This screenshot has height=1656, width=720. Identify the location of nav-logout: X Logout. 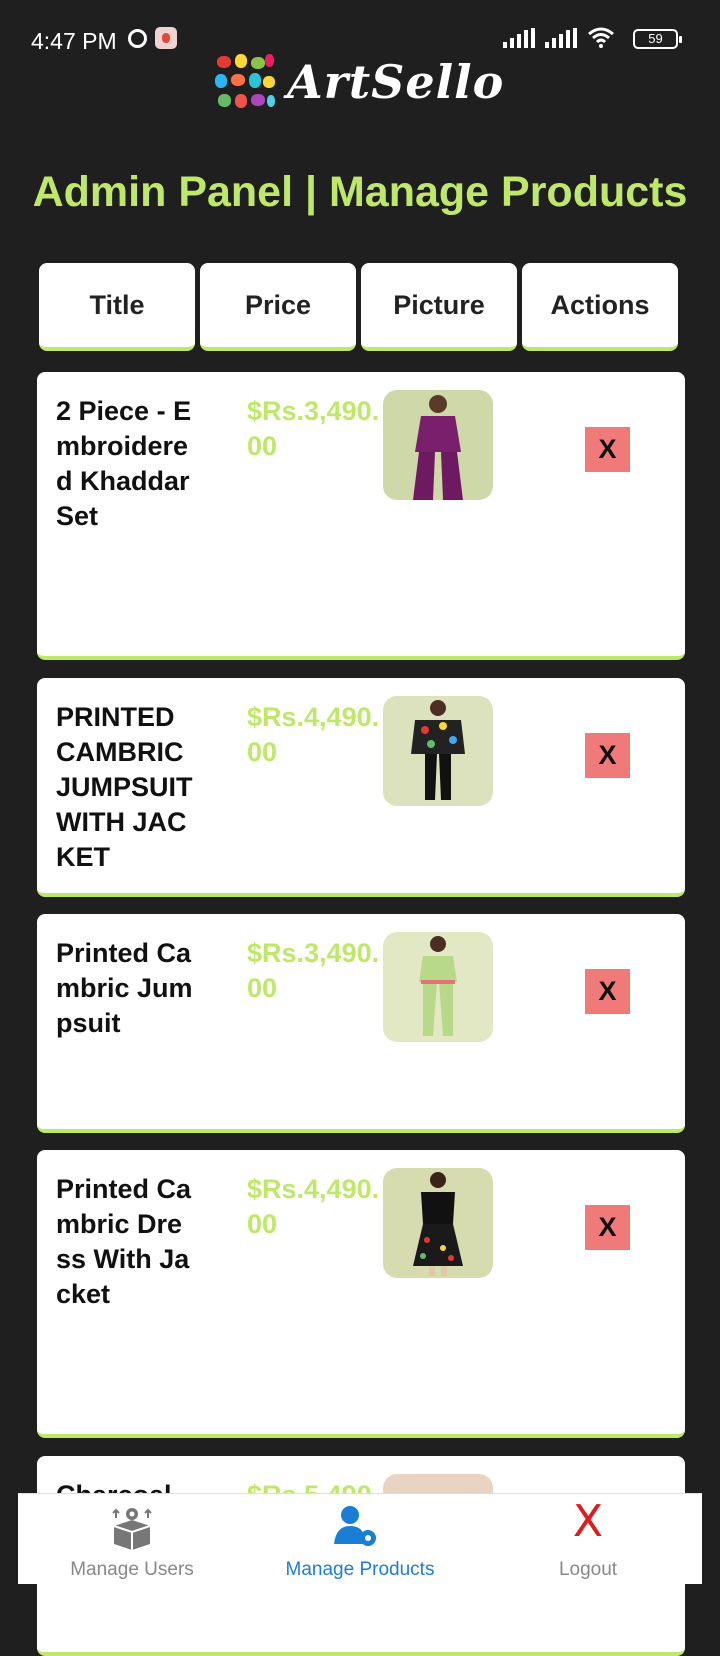
(588, 1539).